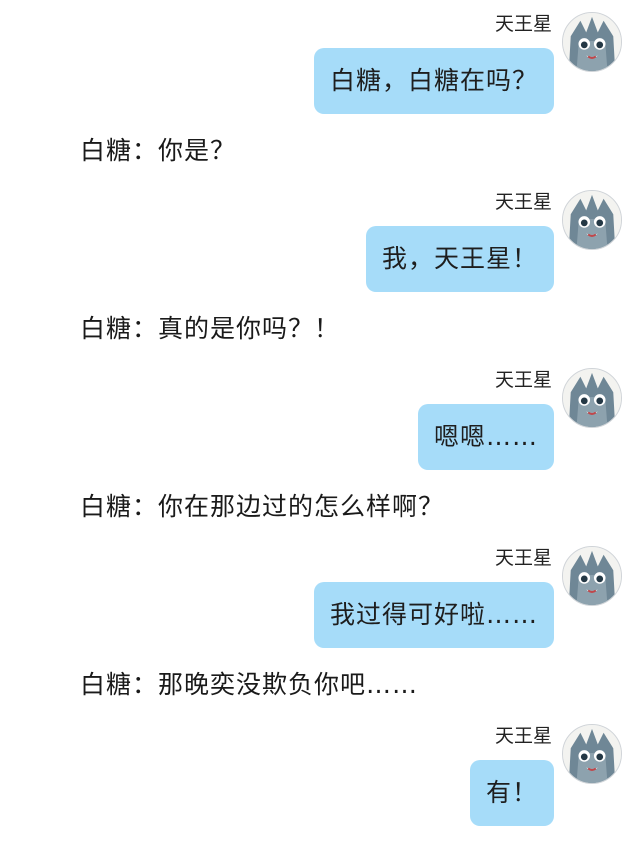  What do you see at coordinates (433, 81) in the screenshot?
I see `outgoing-message-bubble: 白糖，白糖在吗？` at bounding box center [433, 81].